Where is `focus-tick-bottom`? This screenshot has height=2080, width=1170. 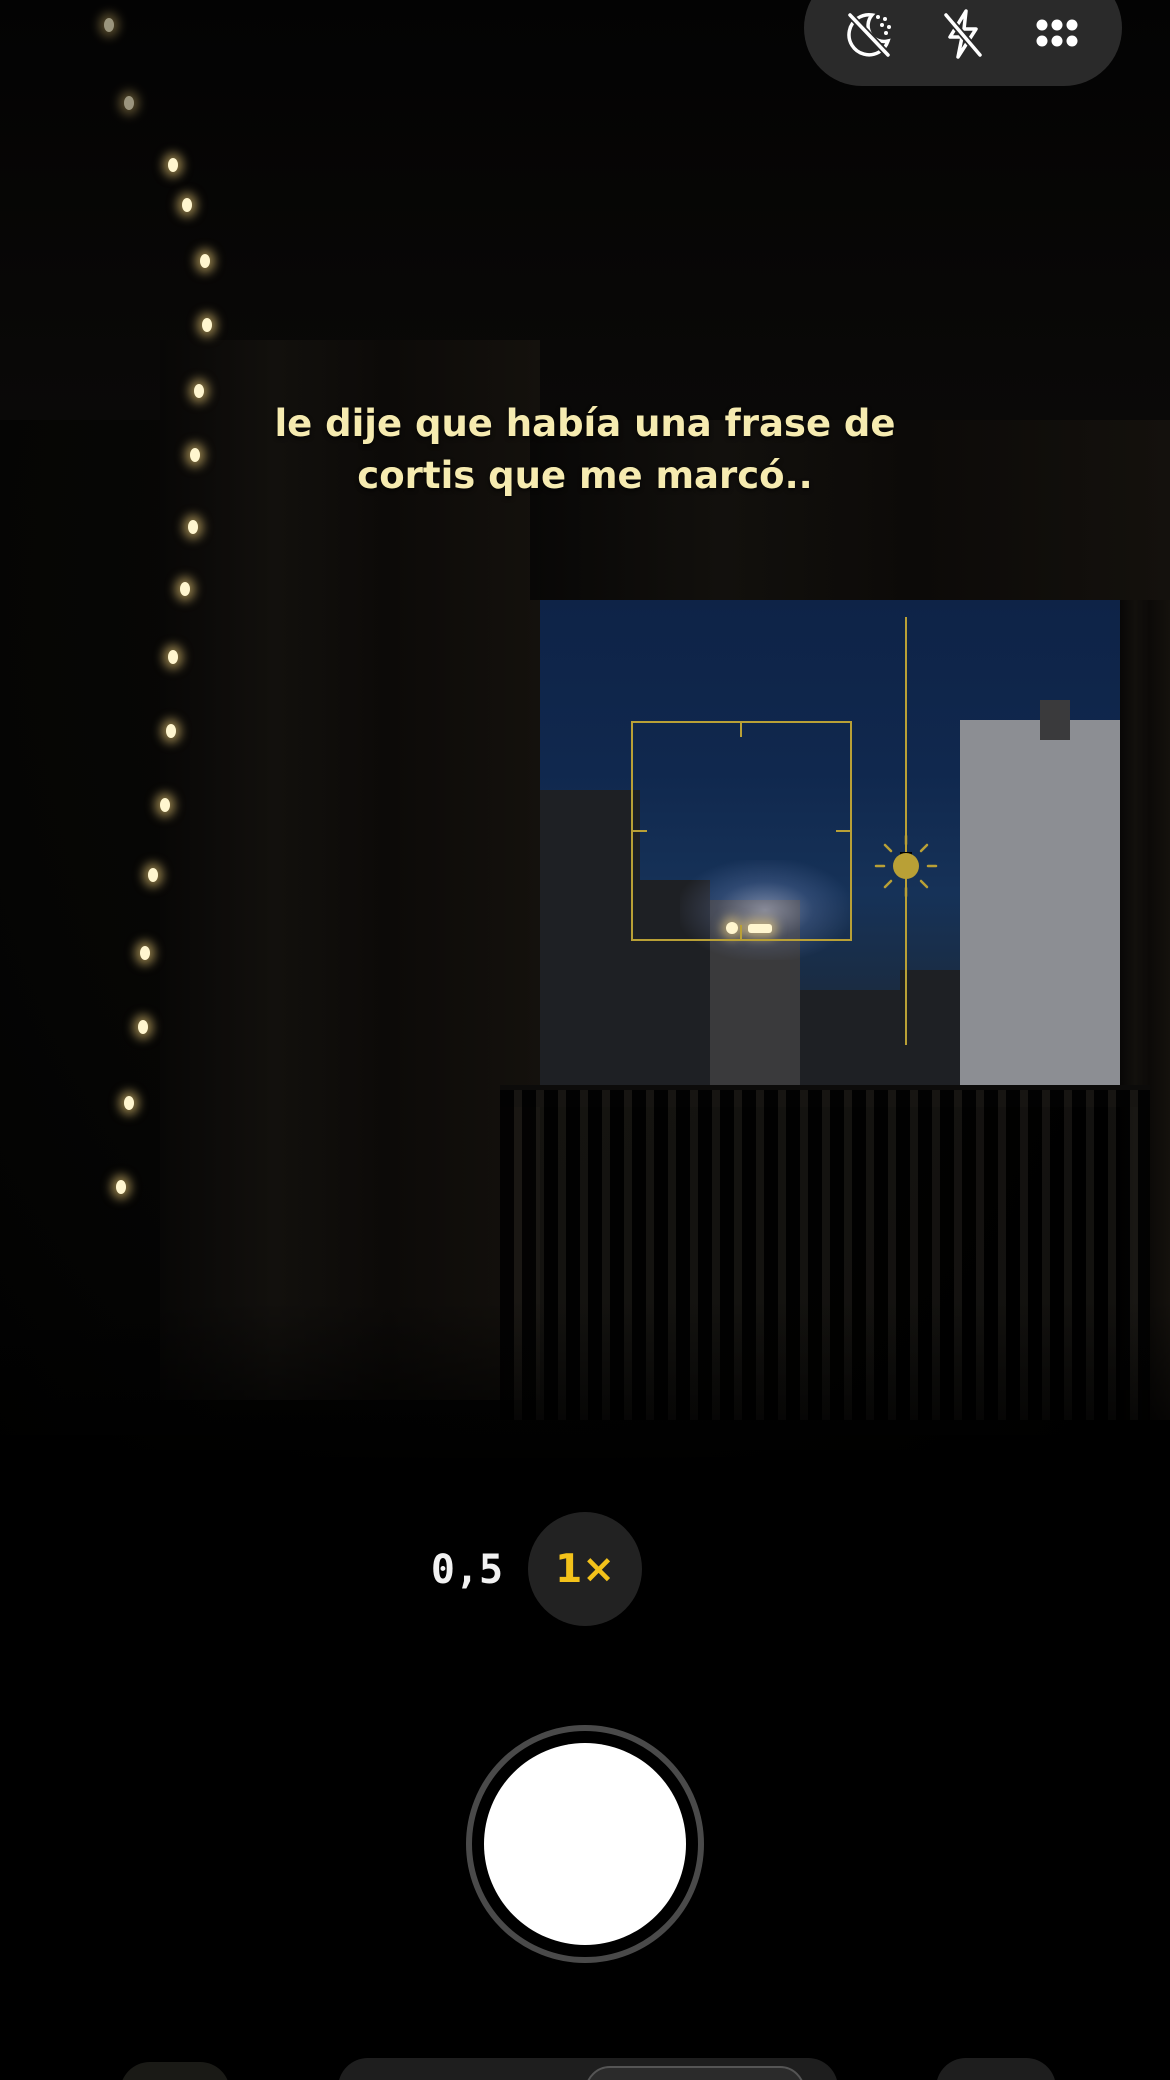 focus-tick-bottom is located at coordinates (741, 932).